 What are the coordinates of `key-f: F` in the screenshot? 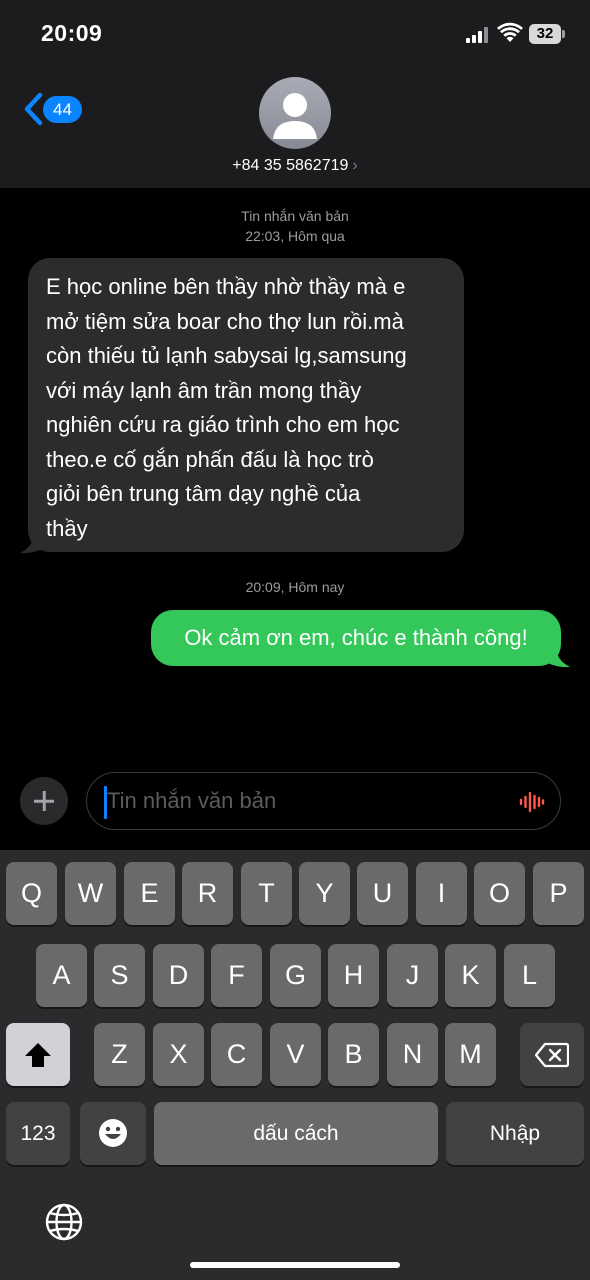 It's located at (236, 975).